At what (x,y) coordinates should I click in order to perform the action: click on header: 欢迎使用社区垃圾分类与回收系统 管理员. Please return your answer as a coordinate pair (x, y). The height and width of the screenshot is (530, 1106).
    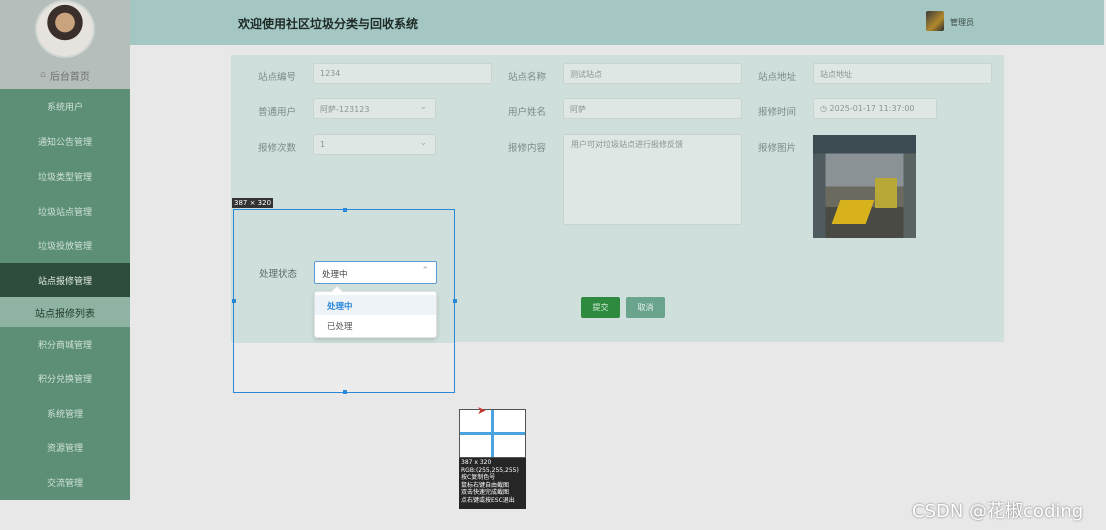
    Looking at the image, I should click on (617, 22).